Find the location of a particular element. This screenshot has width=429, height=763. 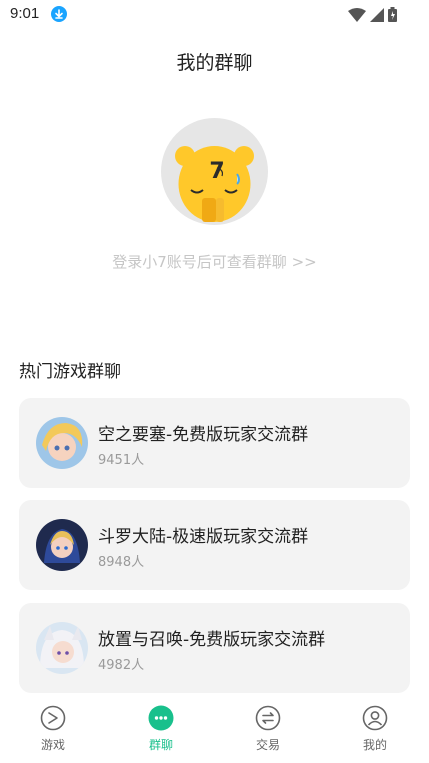

group-name: 斗罗大陆-极速版玩家交流群 is located at coordinates (203, 537).